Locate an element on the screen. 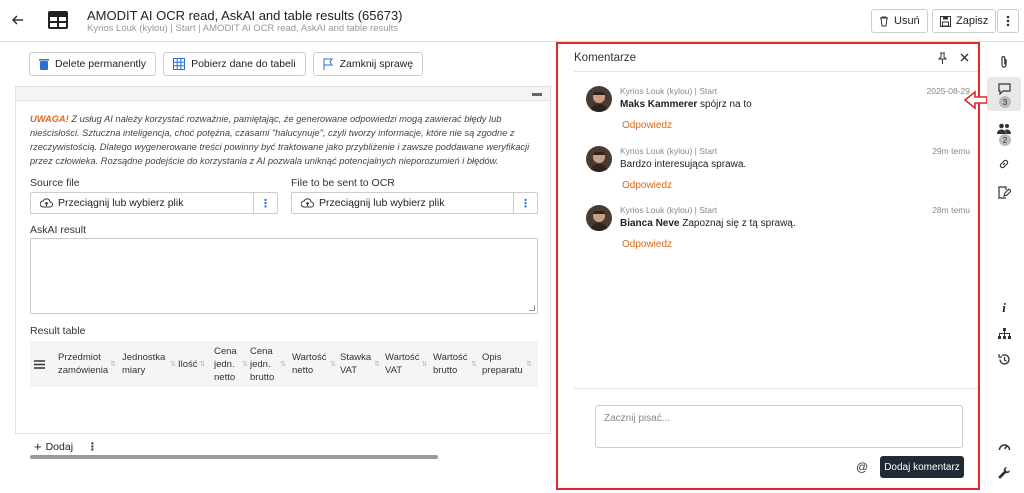 The width and height of the screenshot is (1024, 493). comment-mention: Maks Kammerer is located at coordinates (658, 104).